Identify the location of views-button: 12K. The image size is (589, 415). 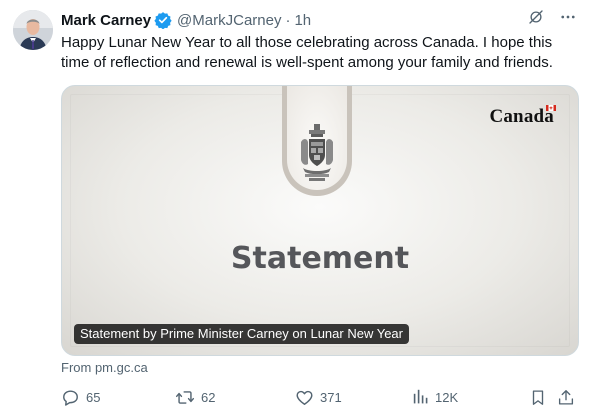
(435, 397).